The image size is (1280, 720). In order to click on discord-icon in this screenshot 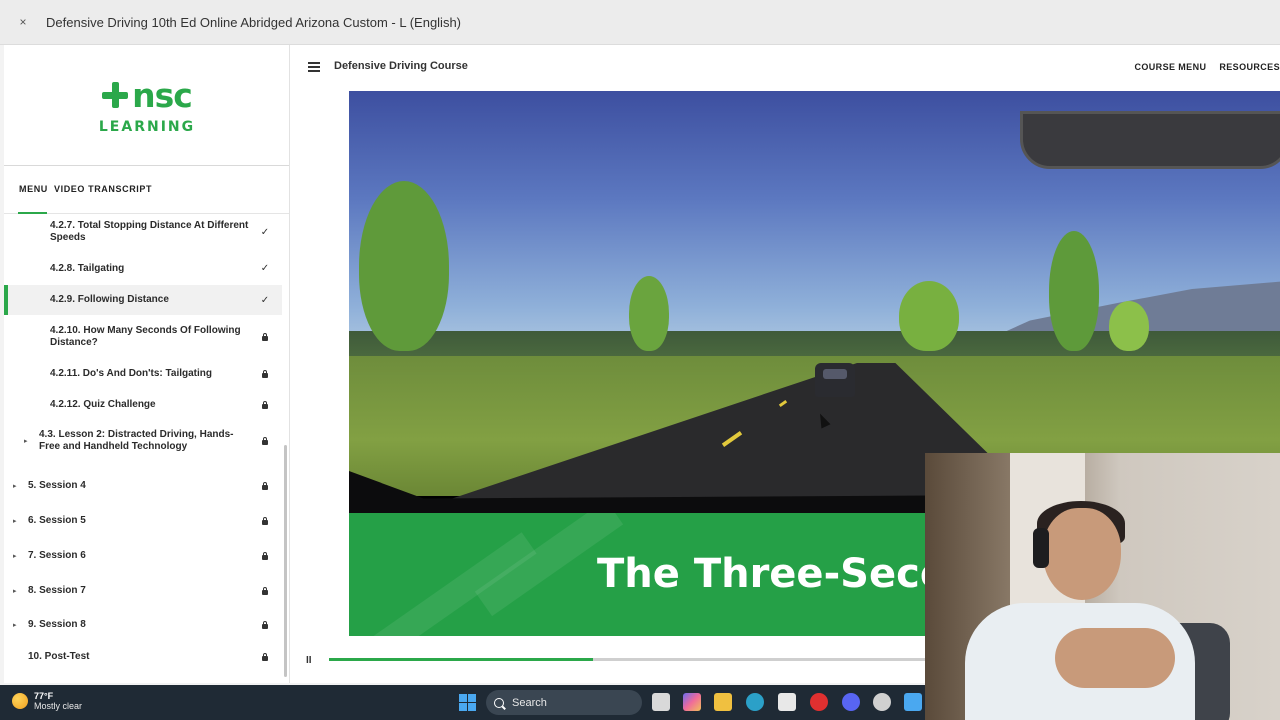, I will do `click(851, 702)`.